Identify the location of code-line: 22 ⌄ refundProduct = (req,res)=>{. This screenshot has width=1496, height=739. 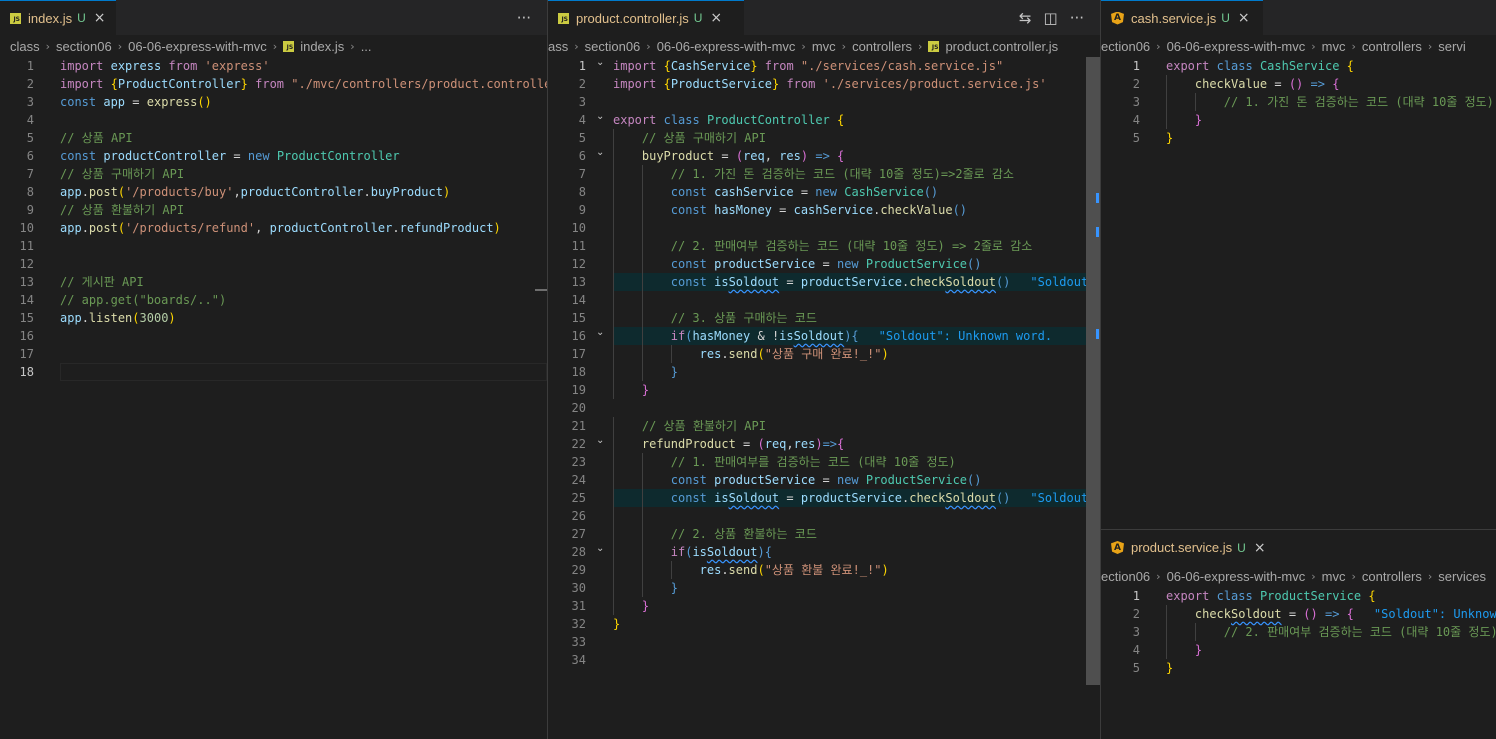
(824, 444).